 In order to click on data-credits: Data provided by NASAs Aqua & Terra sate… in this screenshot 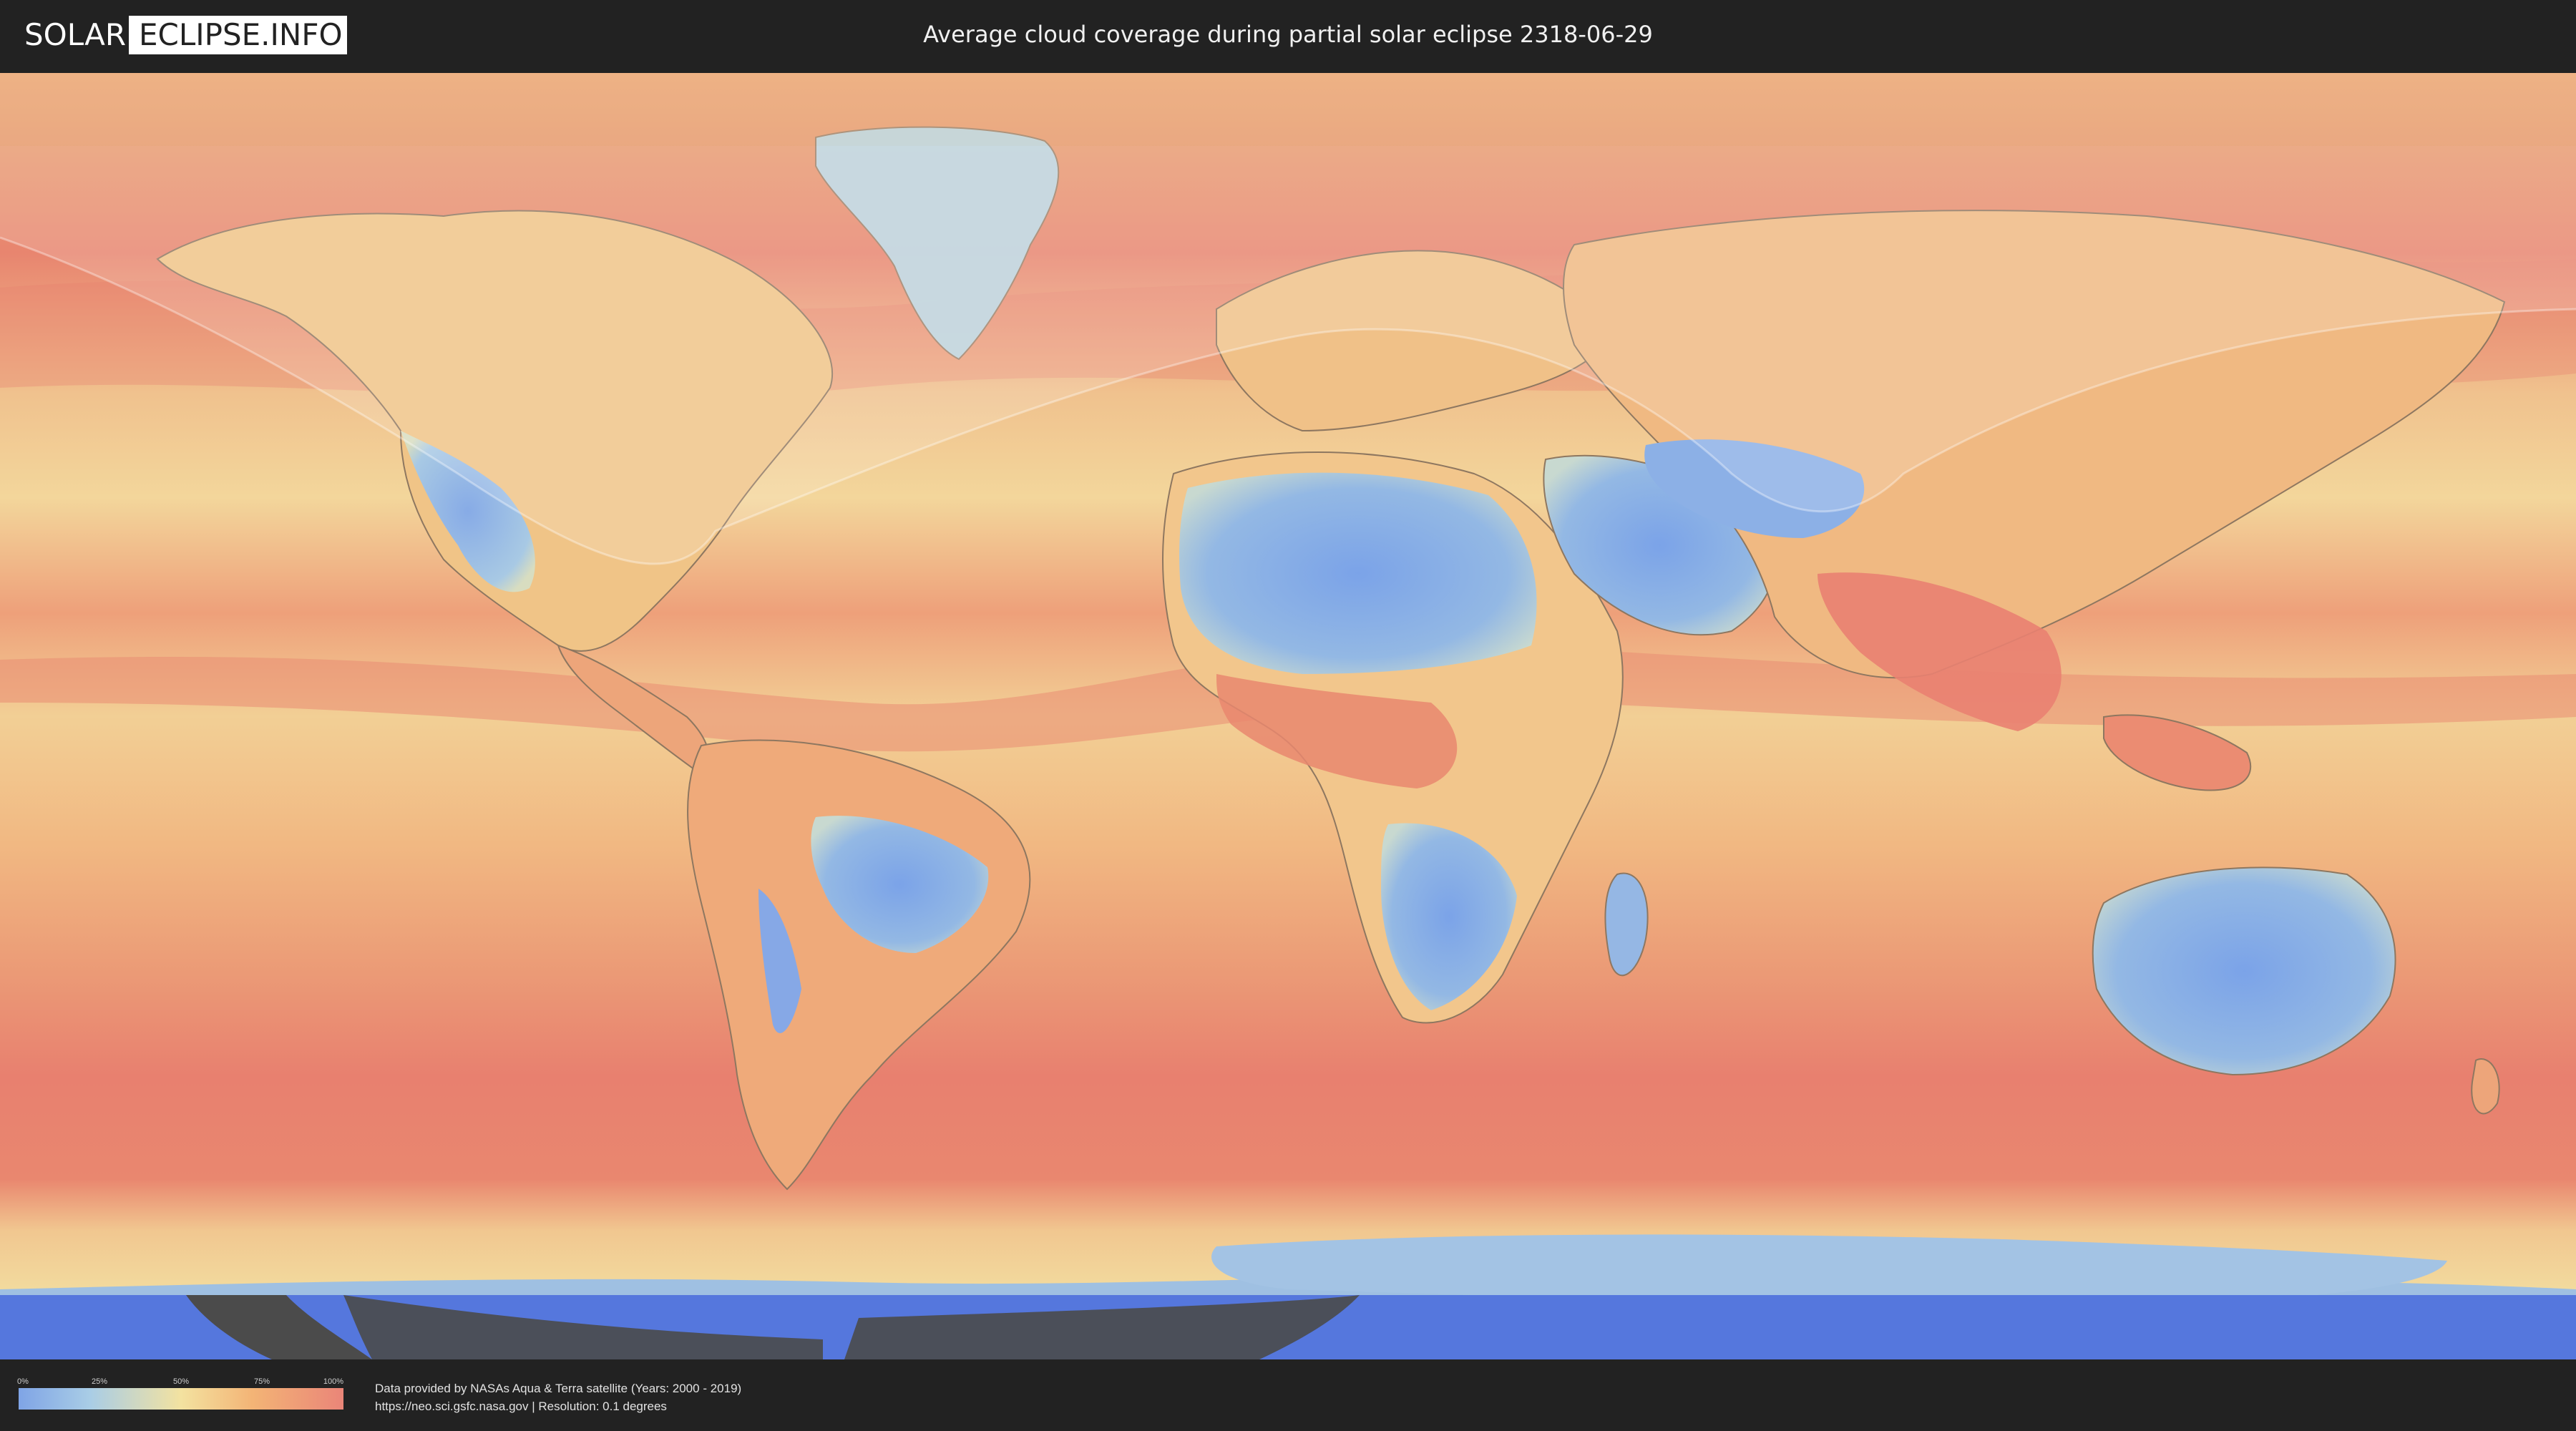, I will do `click(558, 1397)`.